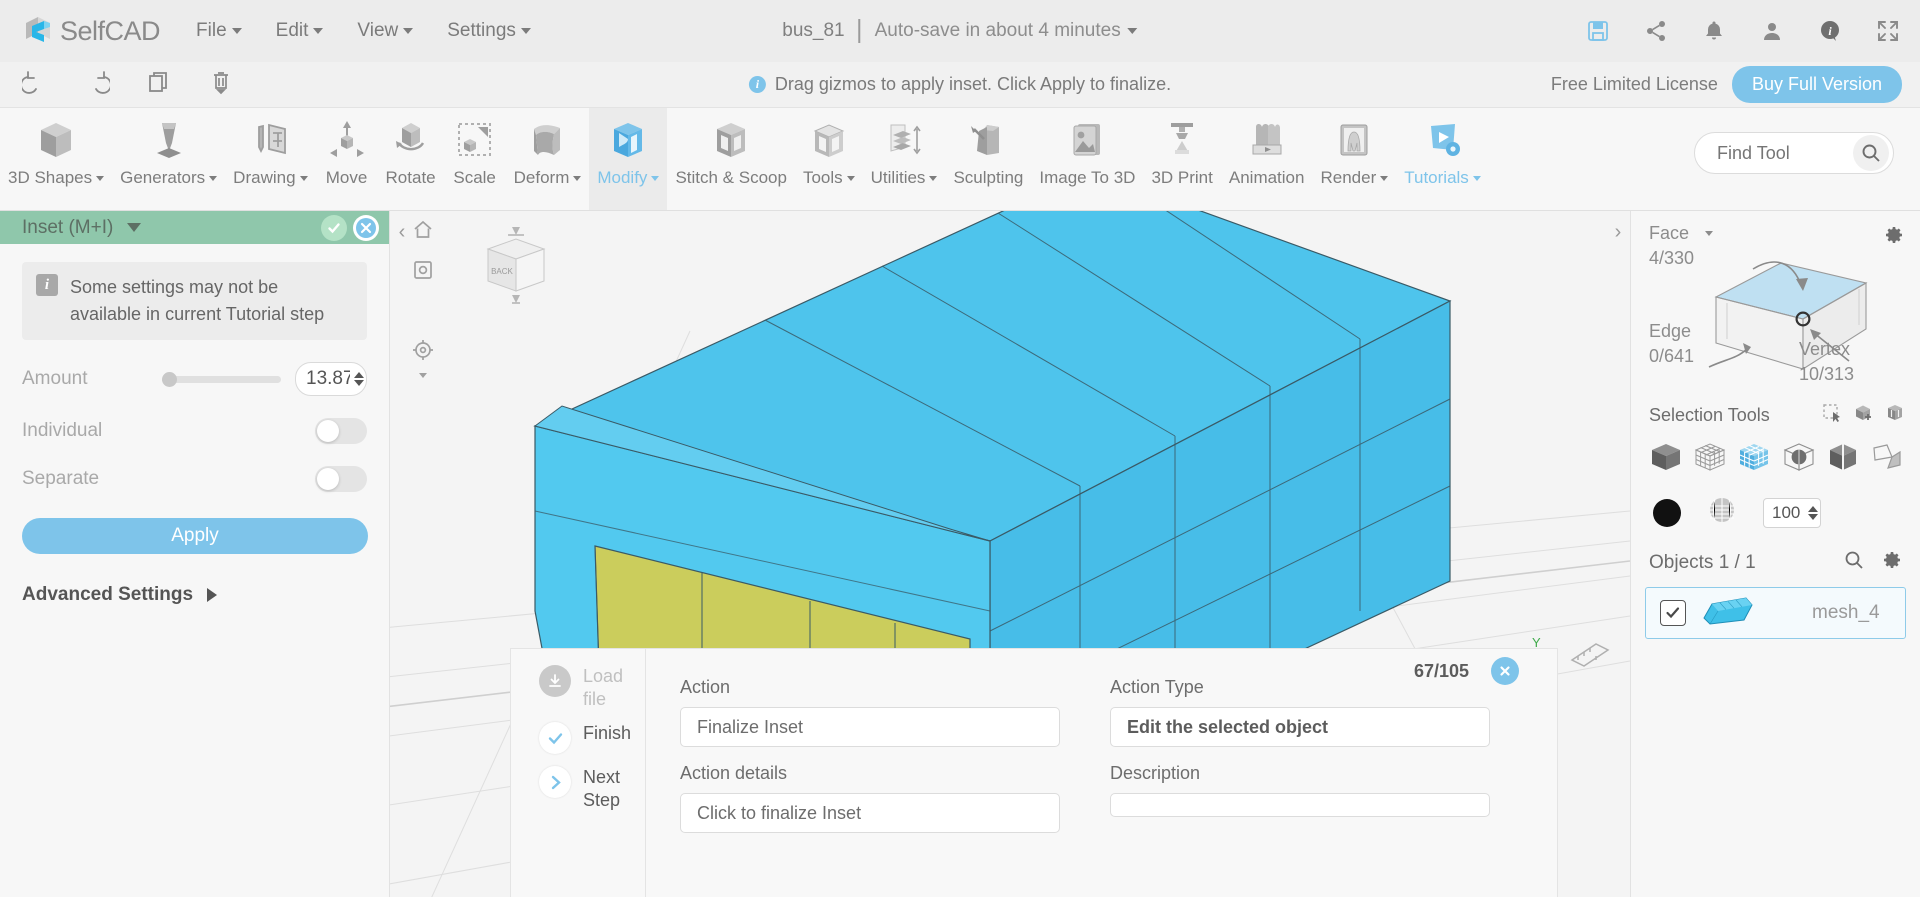 The height and width of the screenshot is (897, 1920). I want to click on label-text: Animation, so click(1266, 177).